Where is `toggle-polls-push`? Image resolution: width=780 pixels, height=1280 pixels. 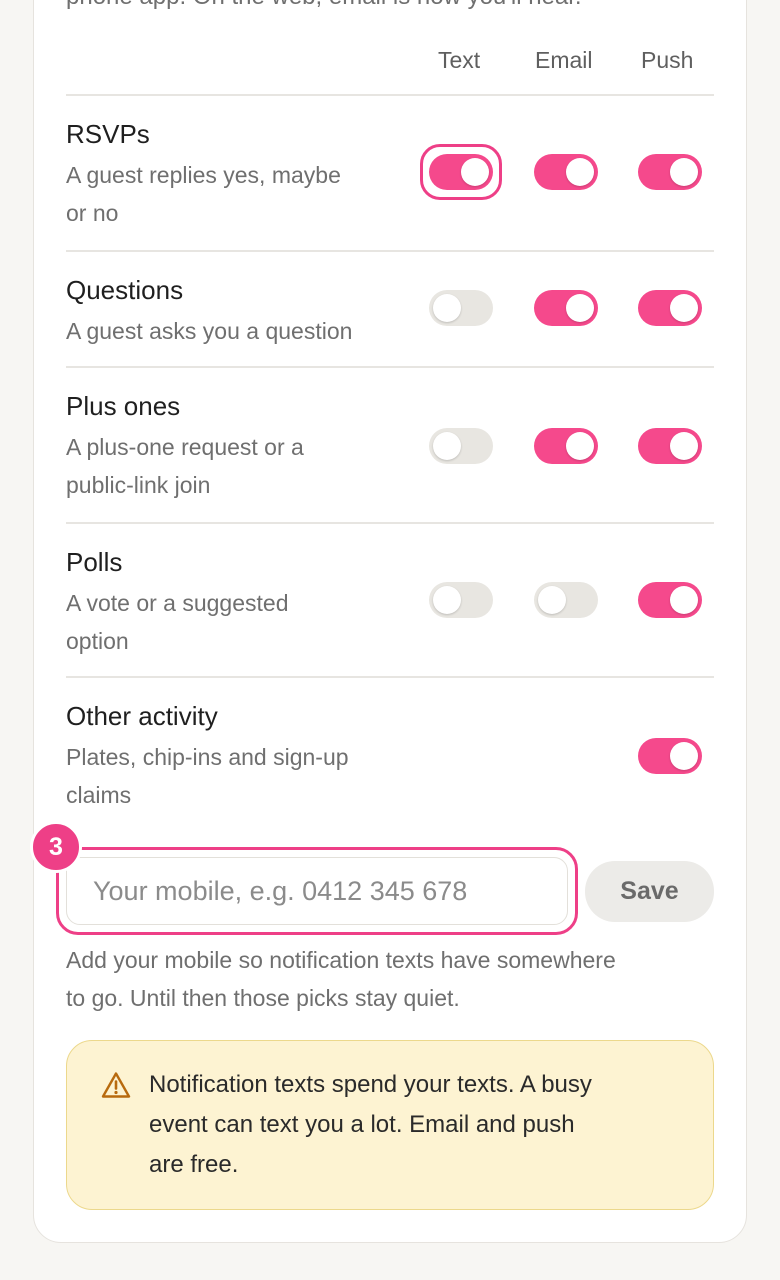
toggle-polls-push is located at coordinates (670, 600).